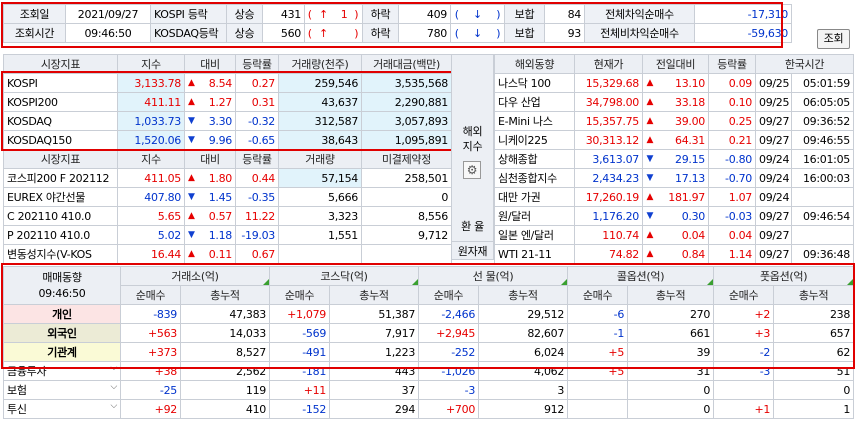 The width and height of the screenshot is (856, 430). Describe the element at coordinates (674, 178) in the screenshot. I see `overseas-row: 심천종합지수 2,434.23 ▼ 17.13 -0.70 09/24 16:00:03` at that location.